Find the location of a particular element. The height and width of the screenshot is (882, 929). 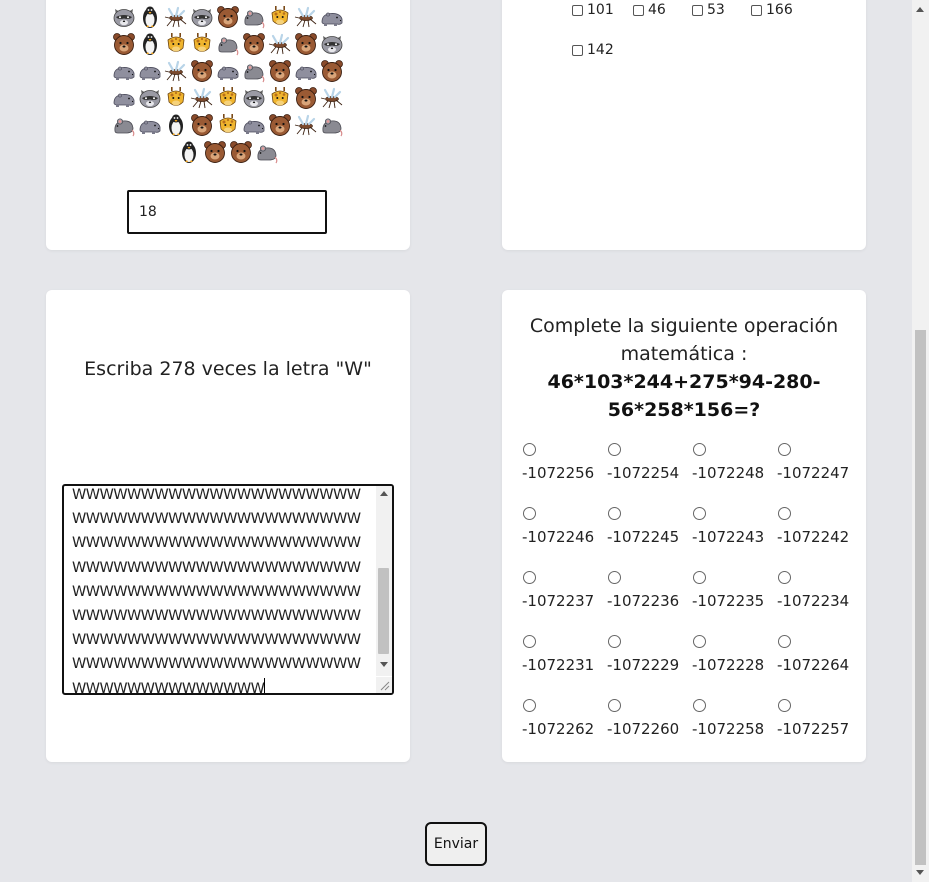

text-repeat-prompt: Escriba 278 veces la letra "W" is located at coordinates (228, 369).